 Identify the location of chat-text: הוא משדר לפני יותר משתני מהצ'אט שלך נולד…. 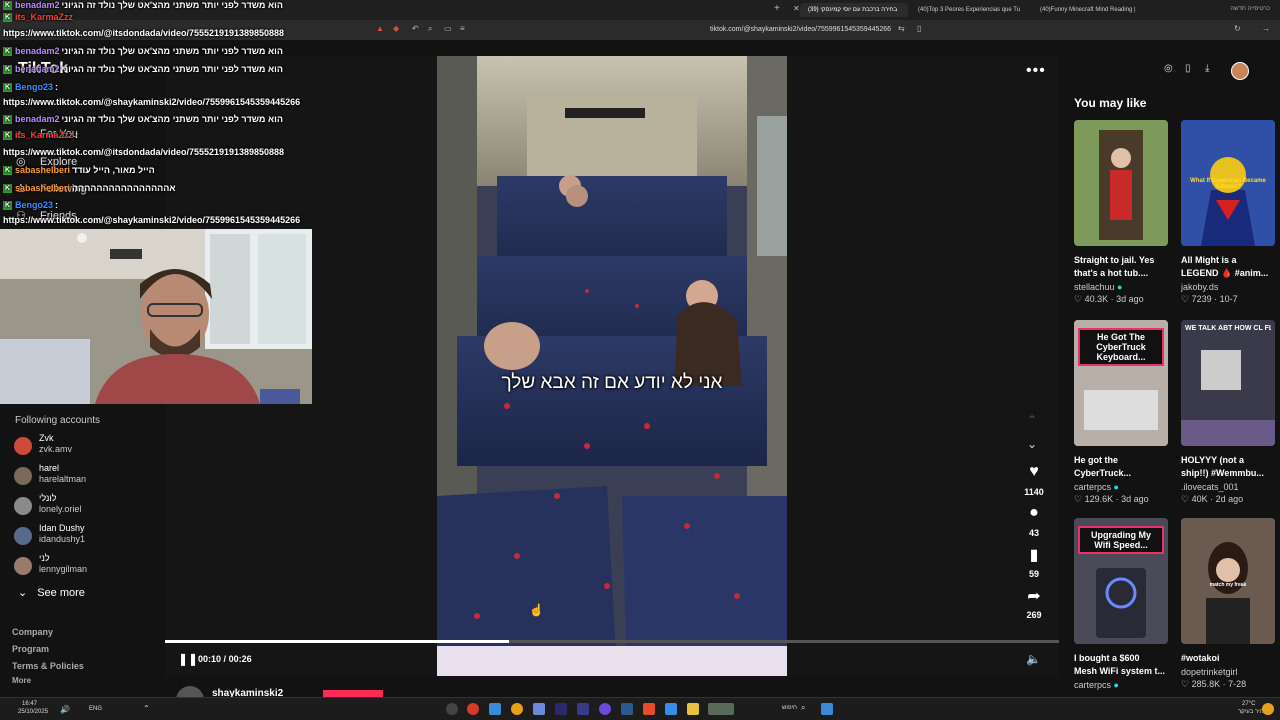
(172, 69).